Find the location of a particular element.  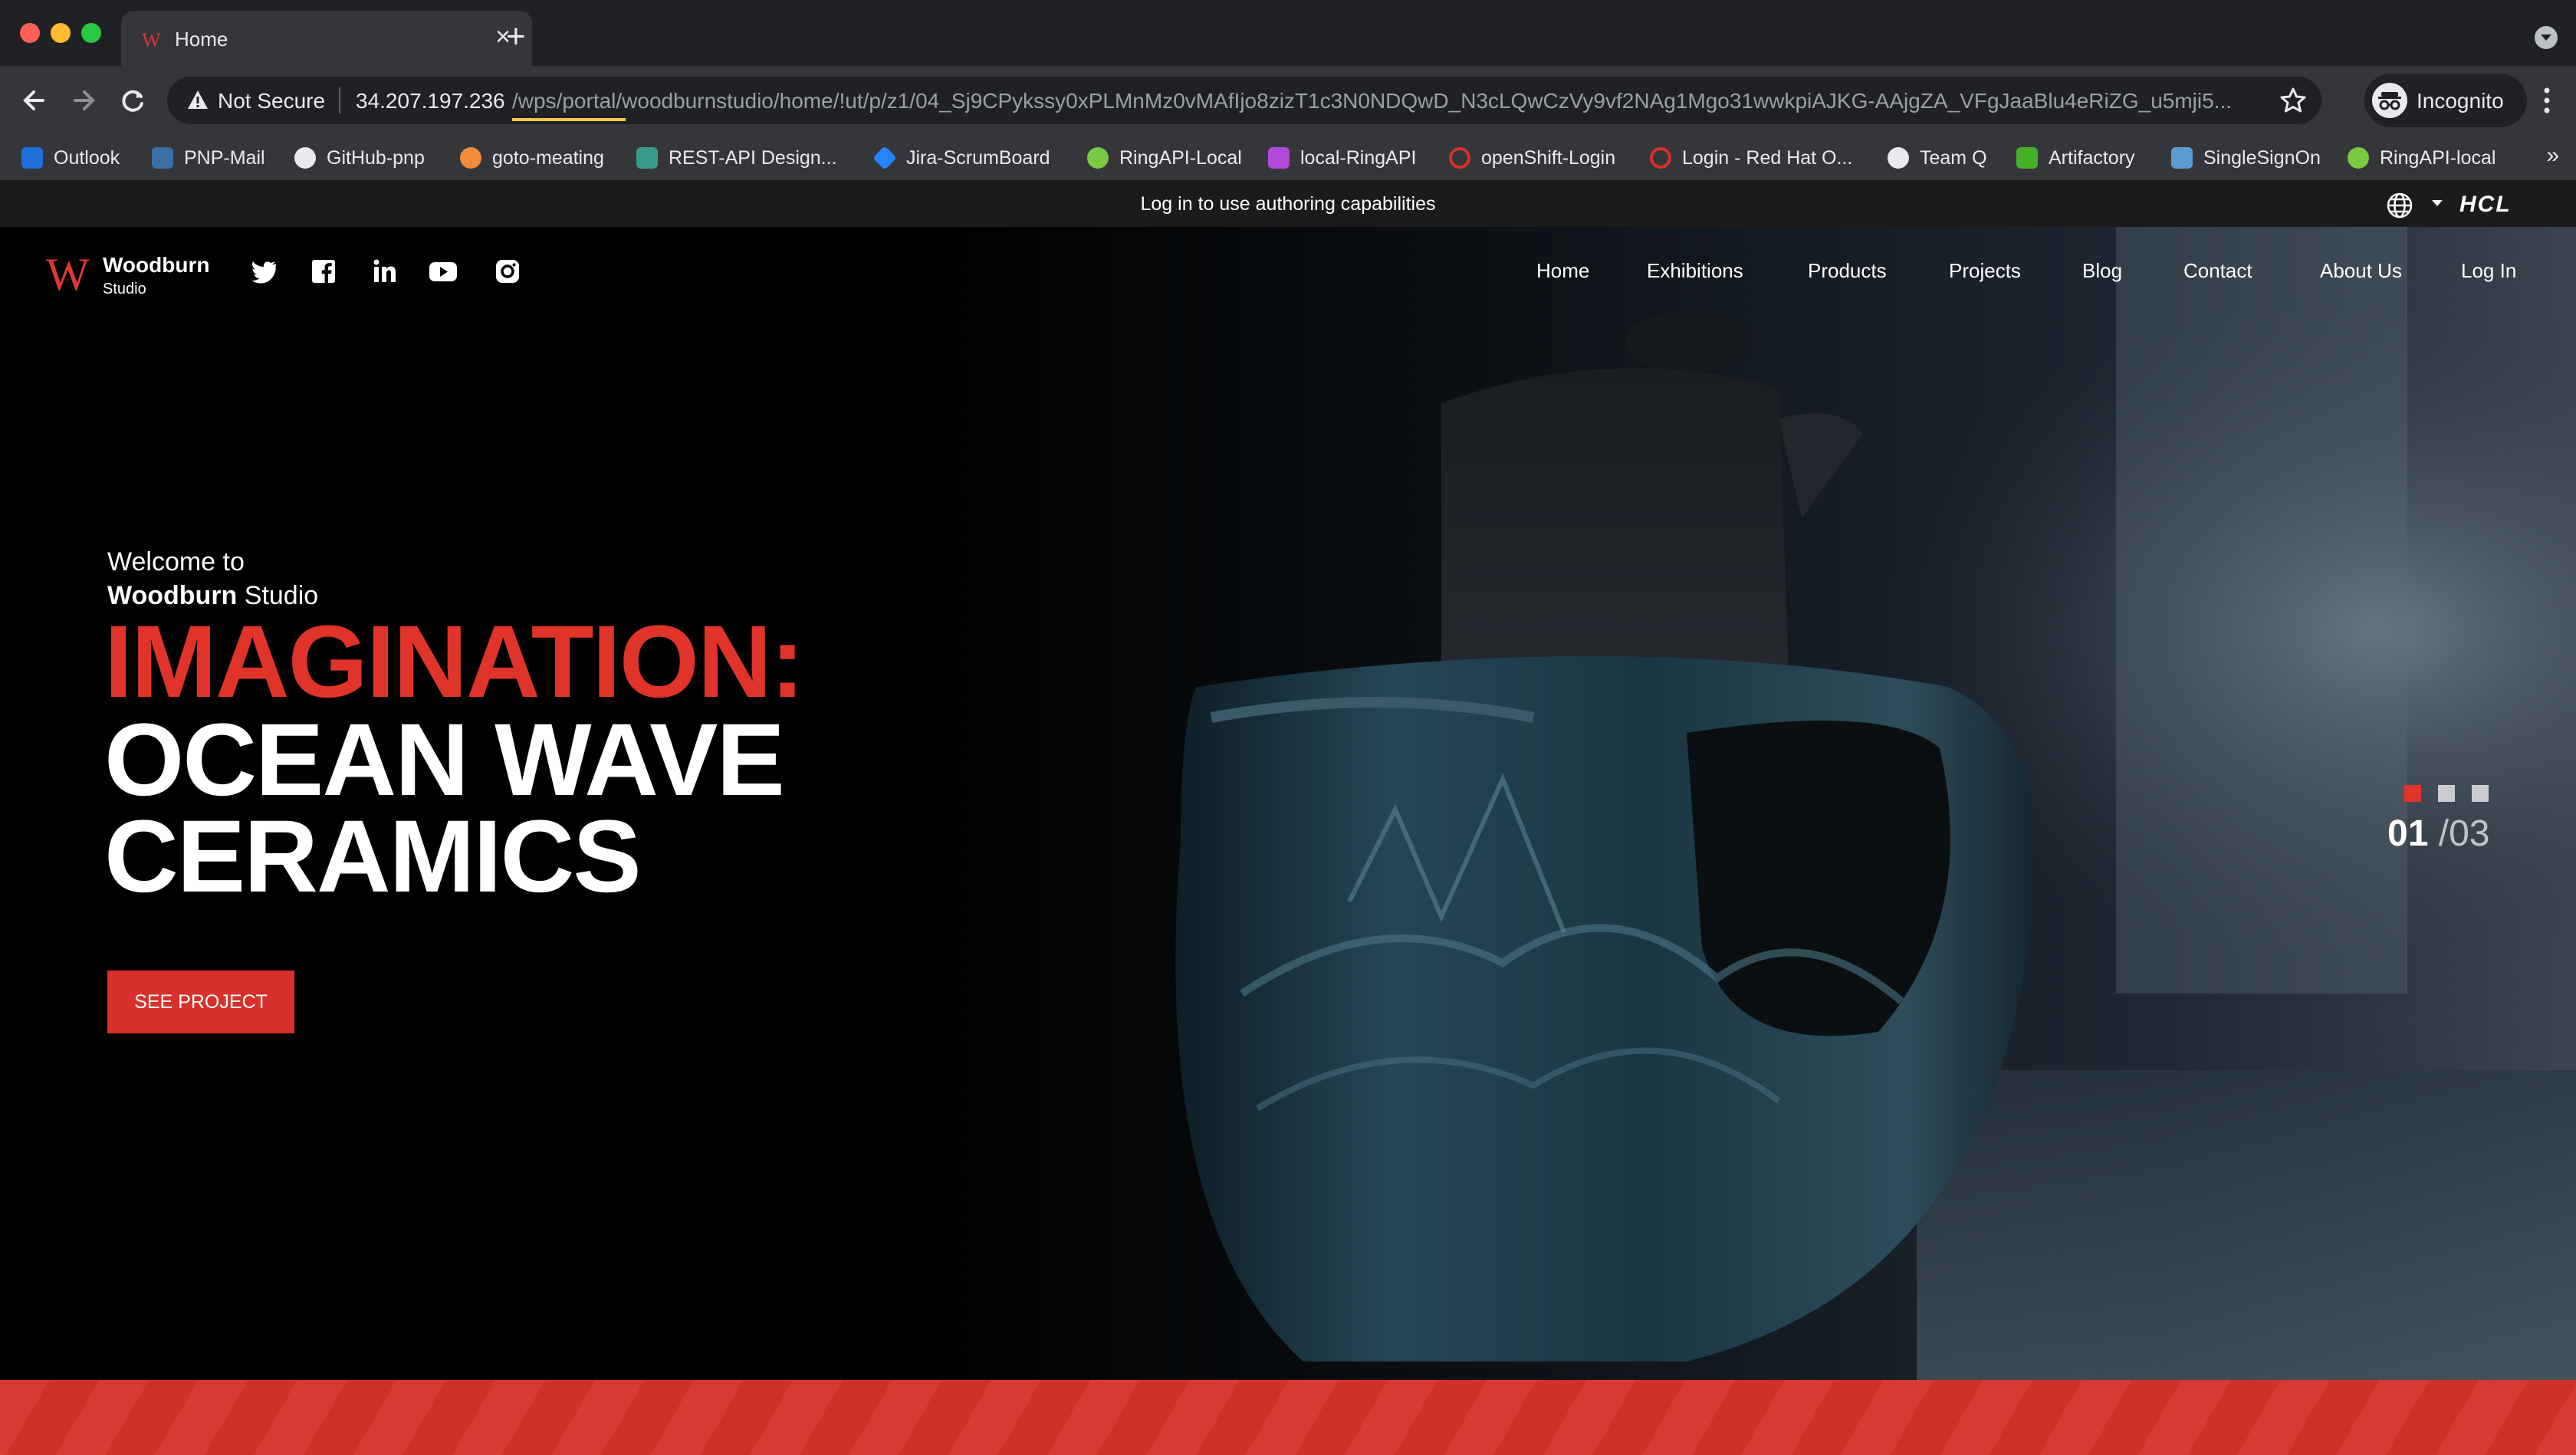

bookmark-artifactory: Artifactory is located at coordinates (2076, 158).